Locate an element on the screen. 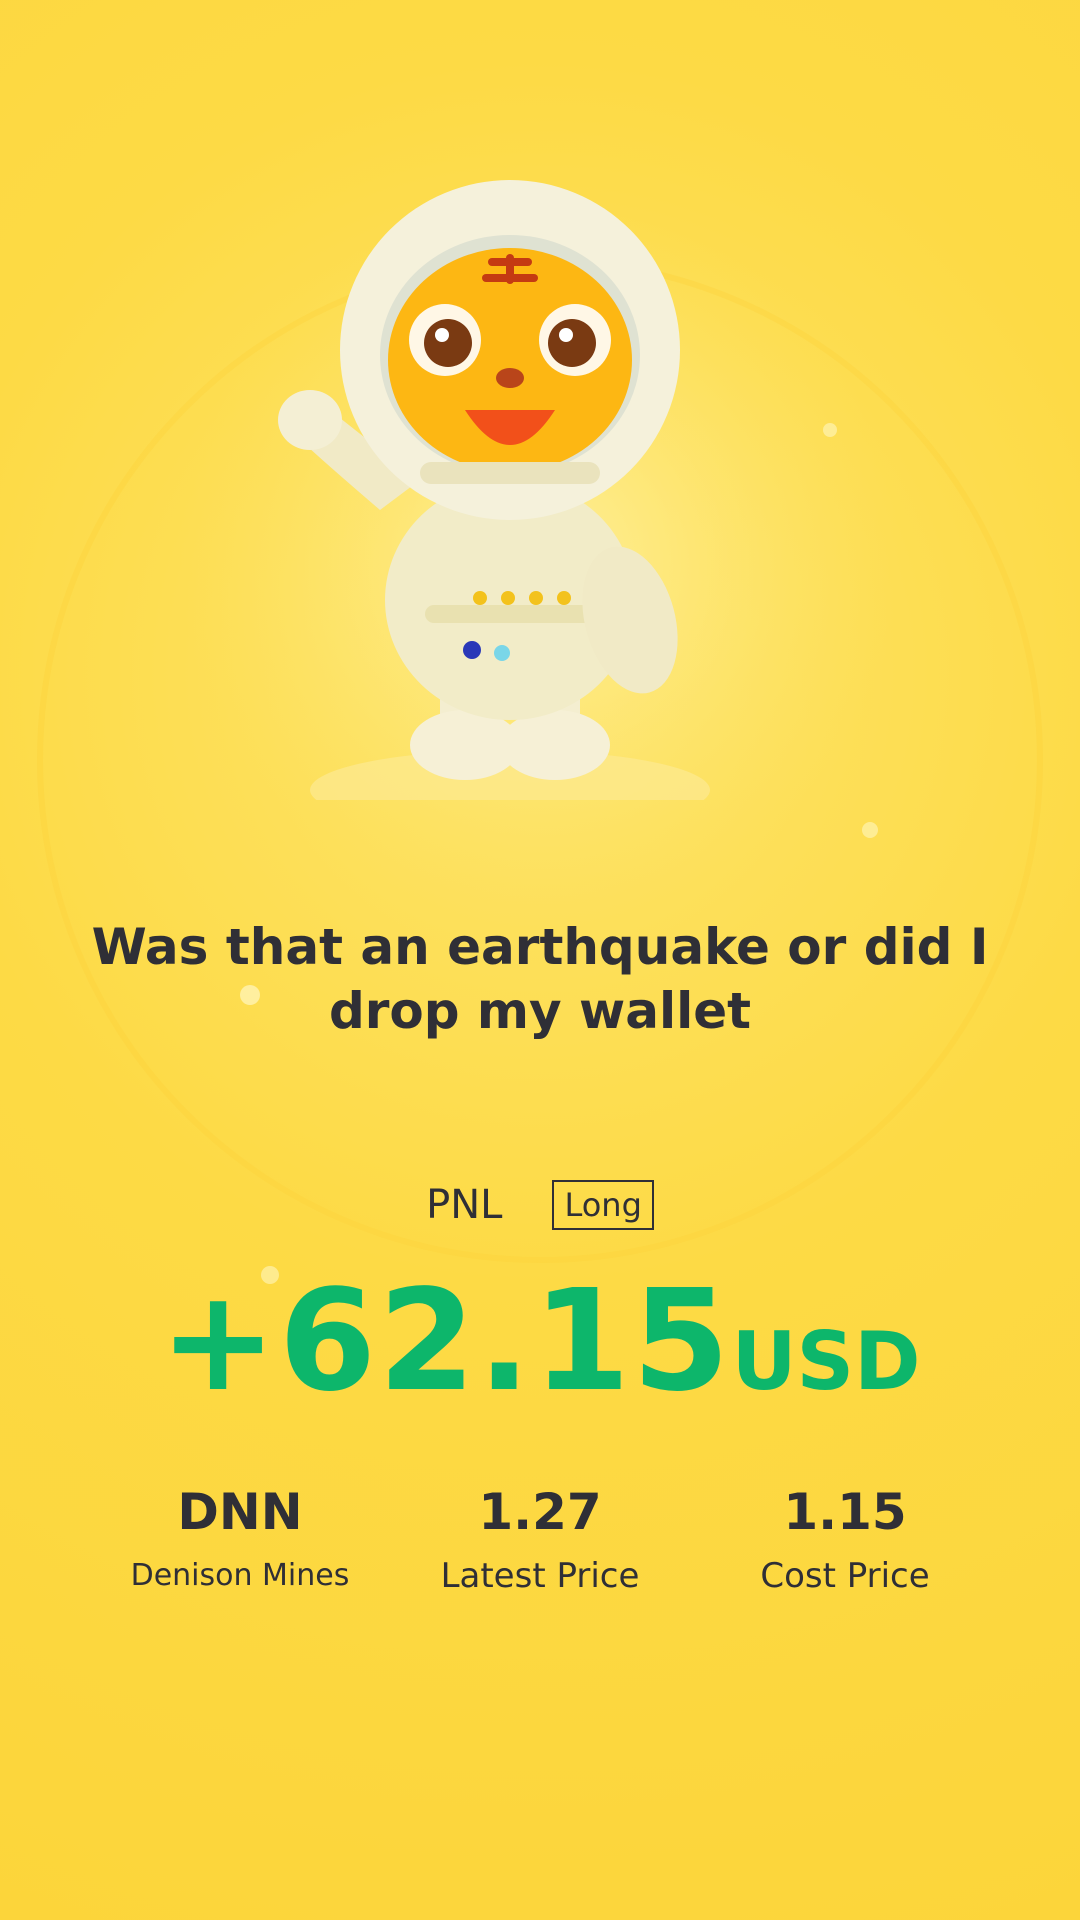  stat-cost-price: 1.15 Cost Price is located at coordinates (845, 1540).